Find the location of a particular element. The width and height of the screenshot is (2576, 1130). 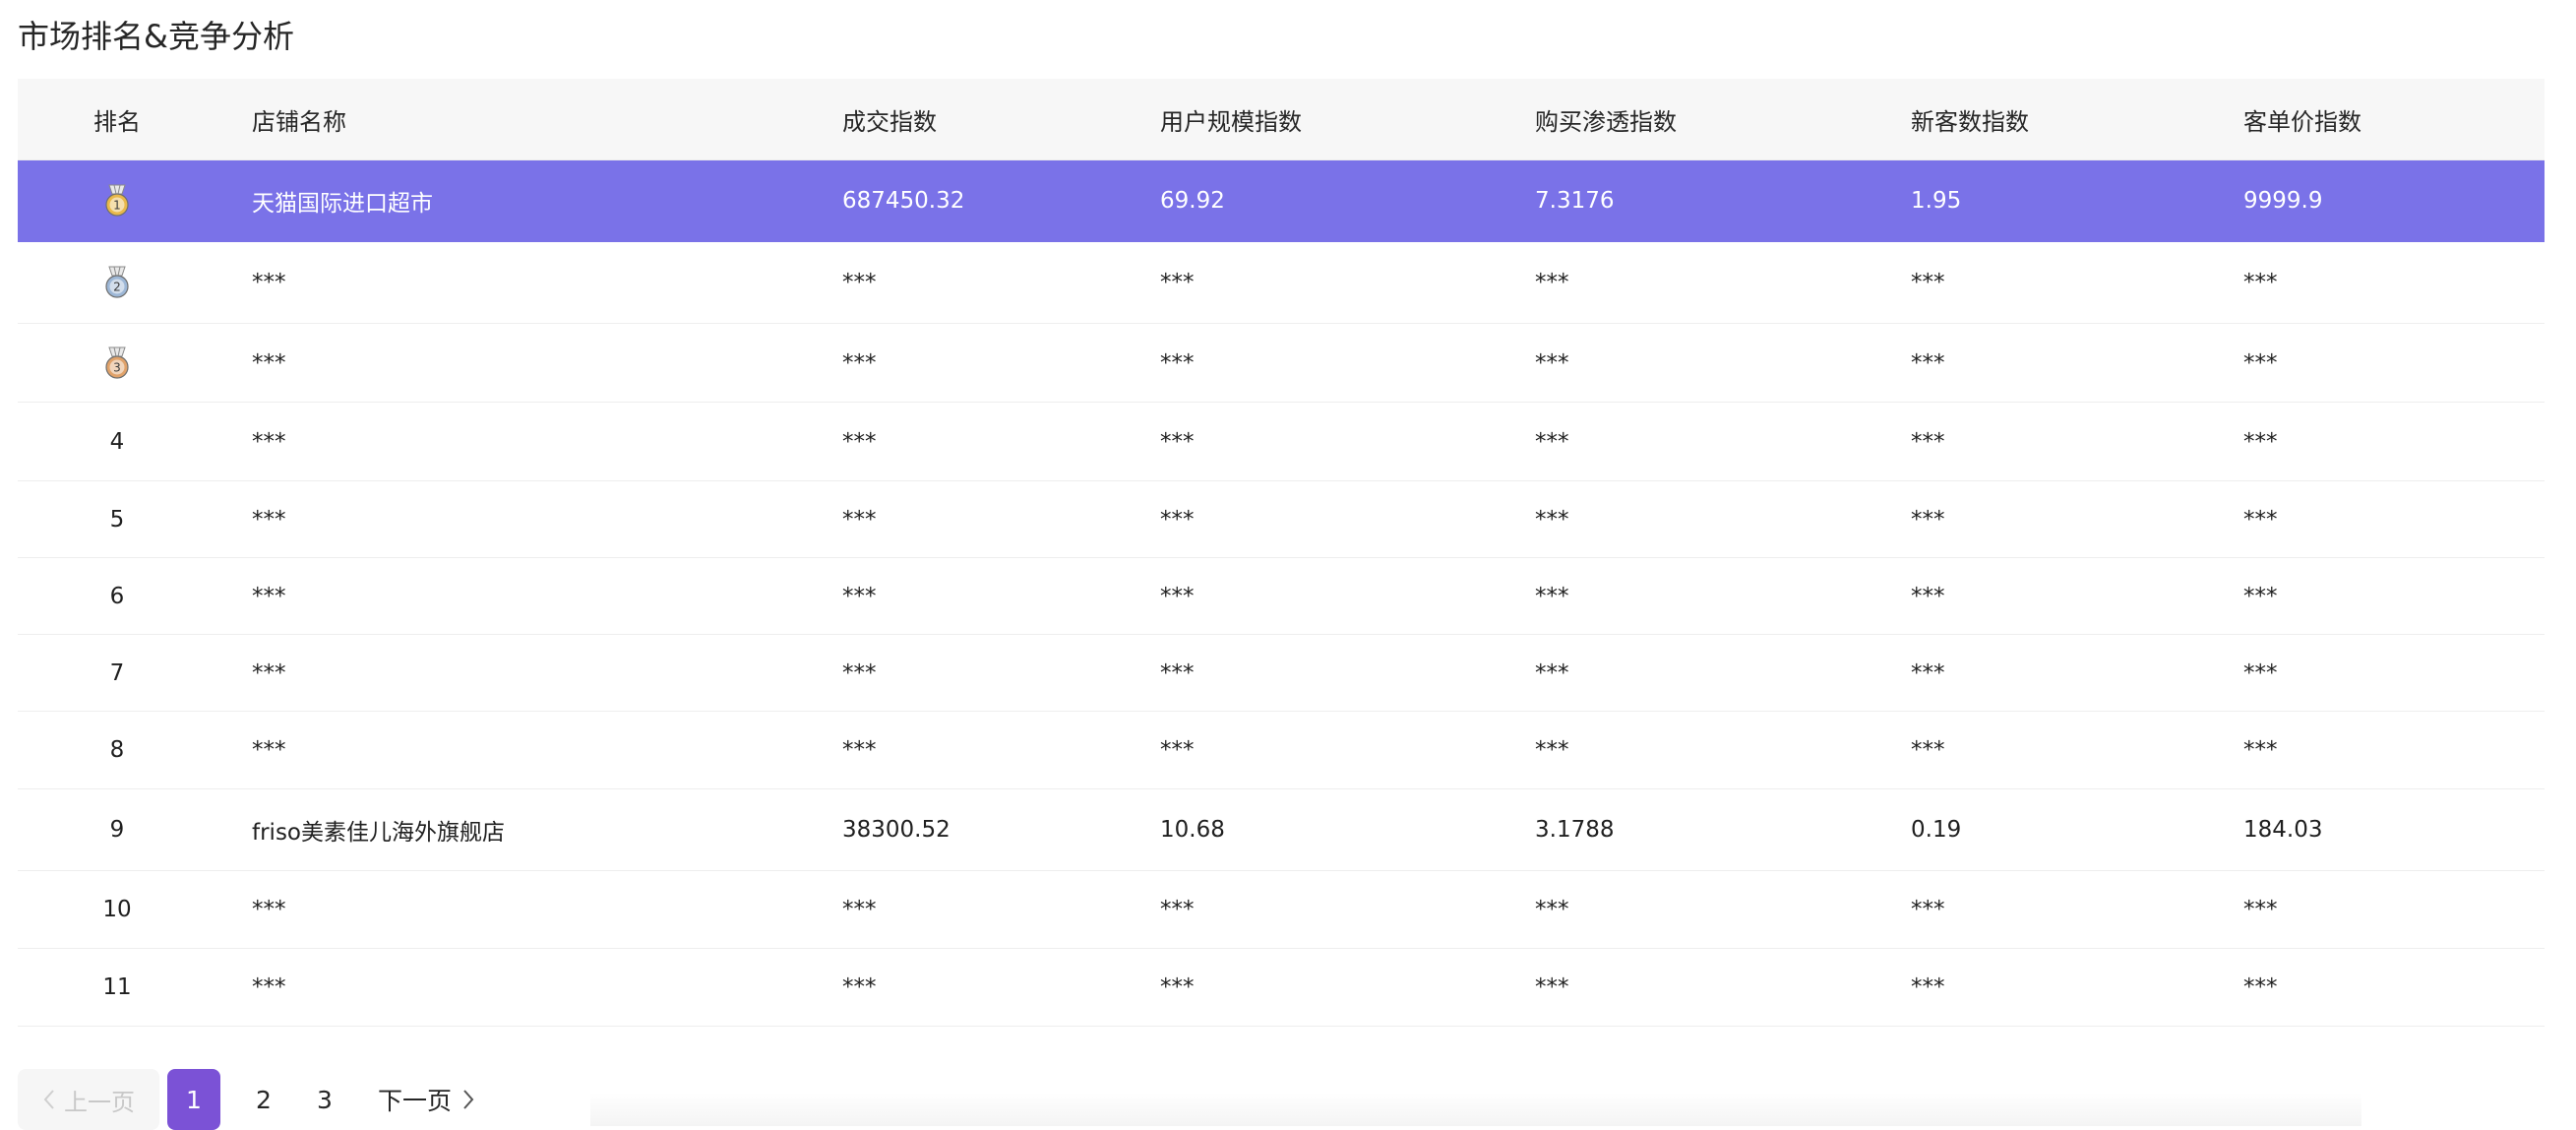

svg-text: 1 is located at coordinates (117, 206).